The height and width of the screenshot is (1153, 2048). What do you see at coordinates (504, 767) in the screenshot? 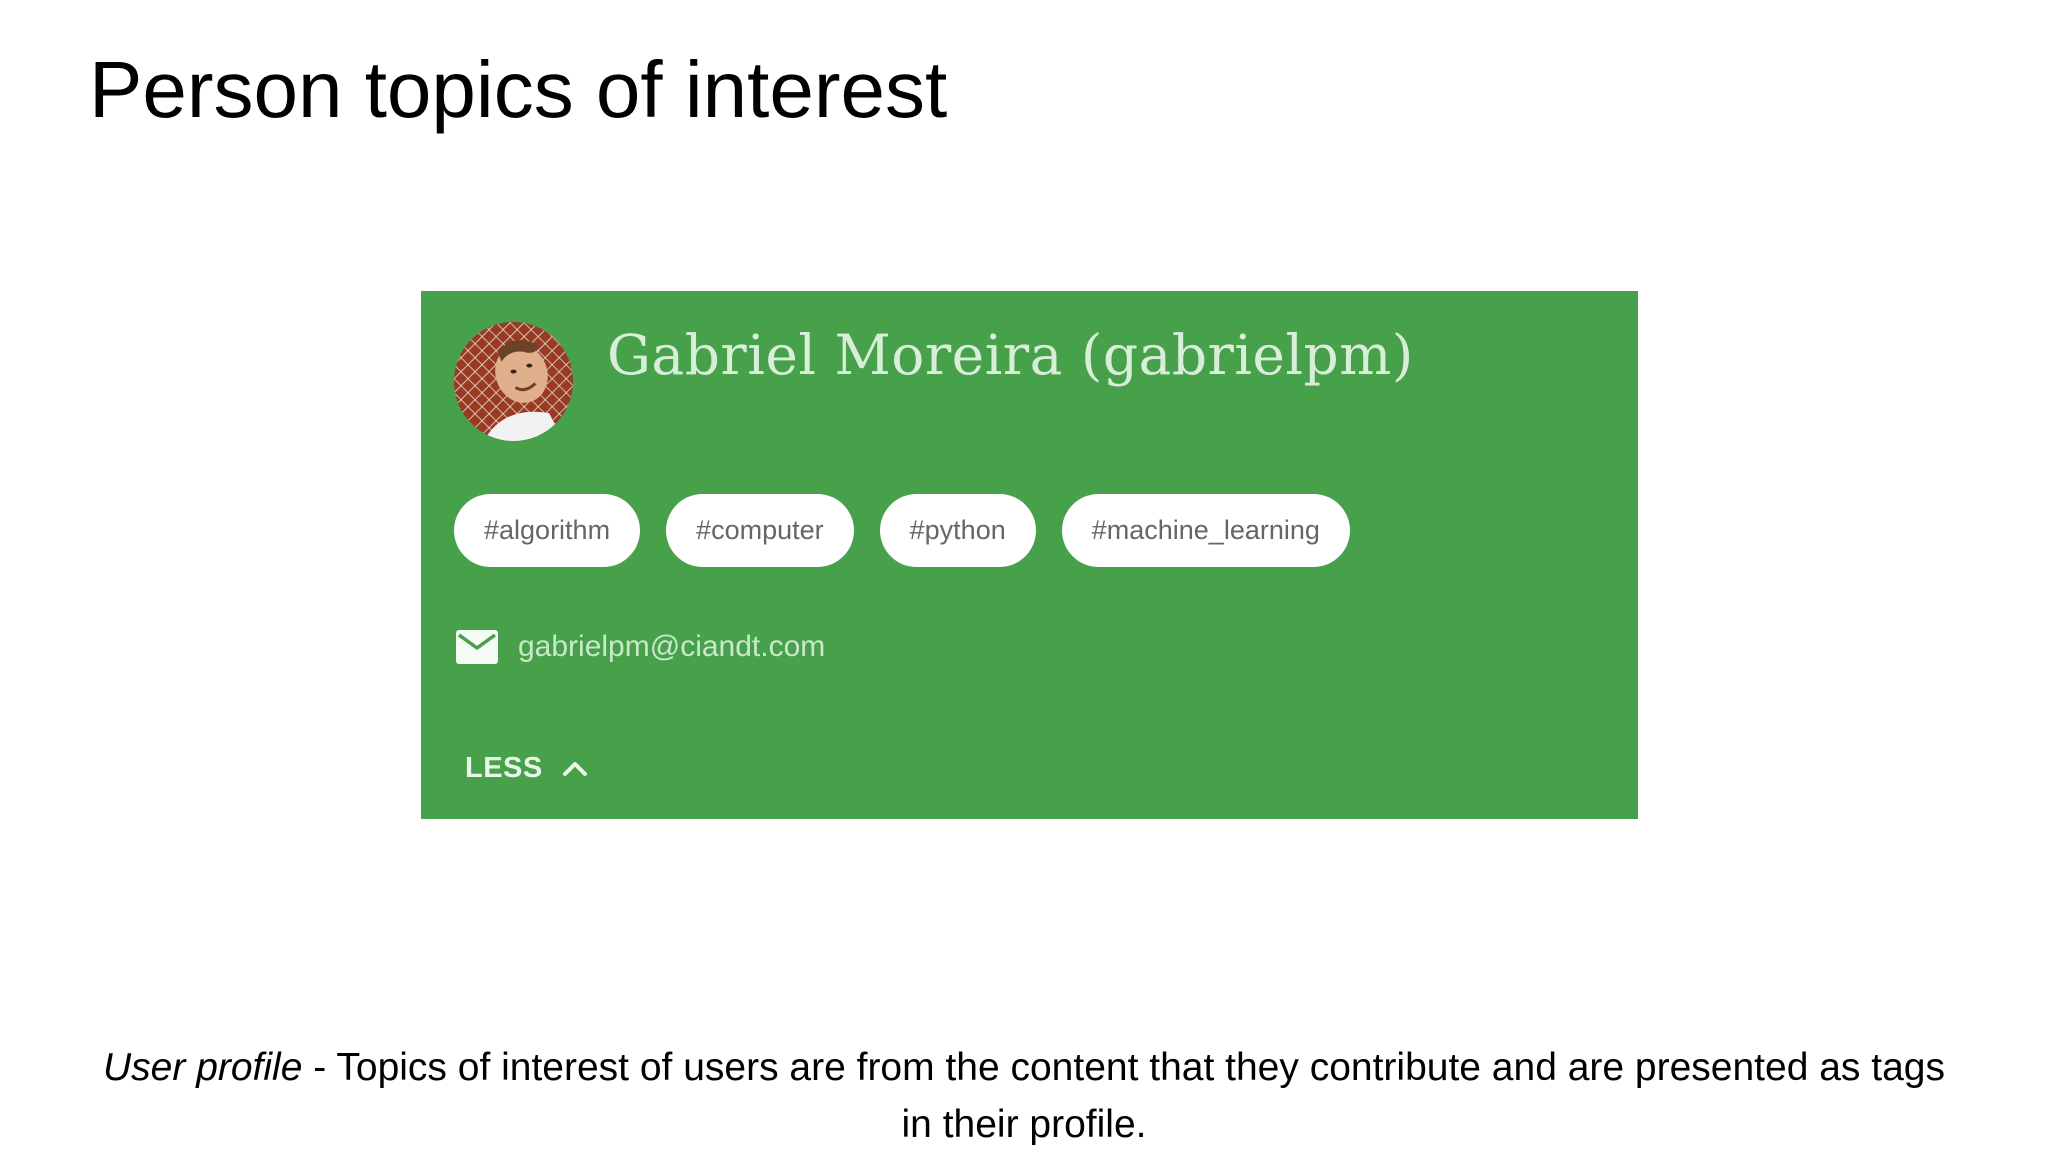
I see `less-label: LESS` at bounding box center [504, 767].